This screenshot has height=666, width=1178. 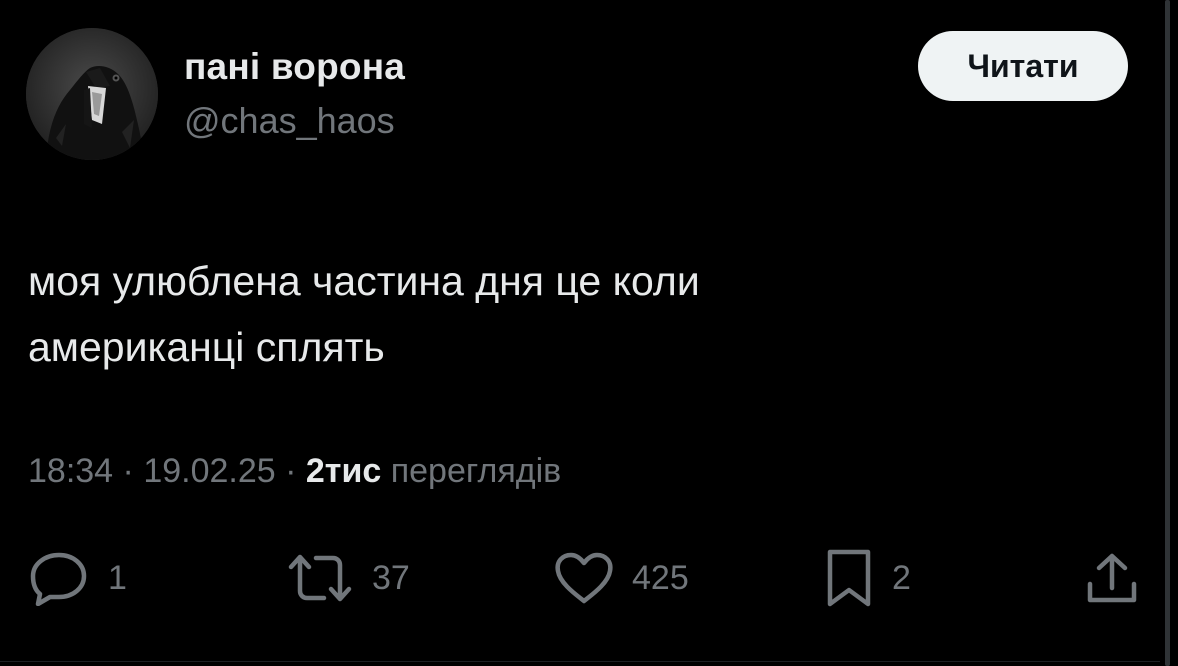 I want to click on bookmark-icon, so click(x=849, y=578).